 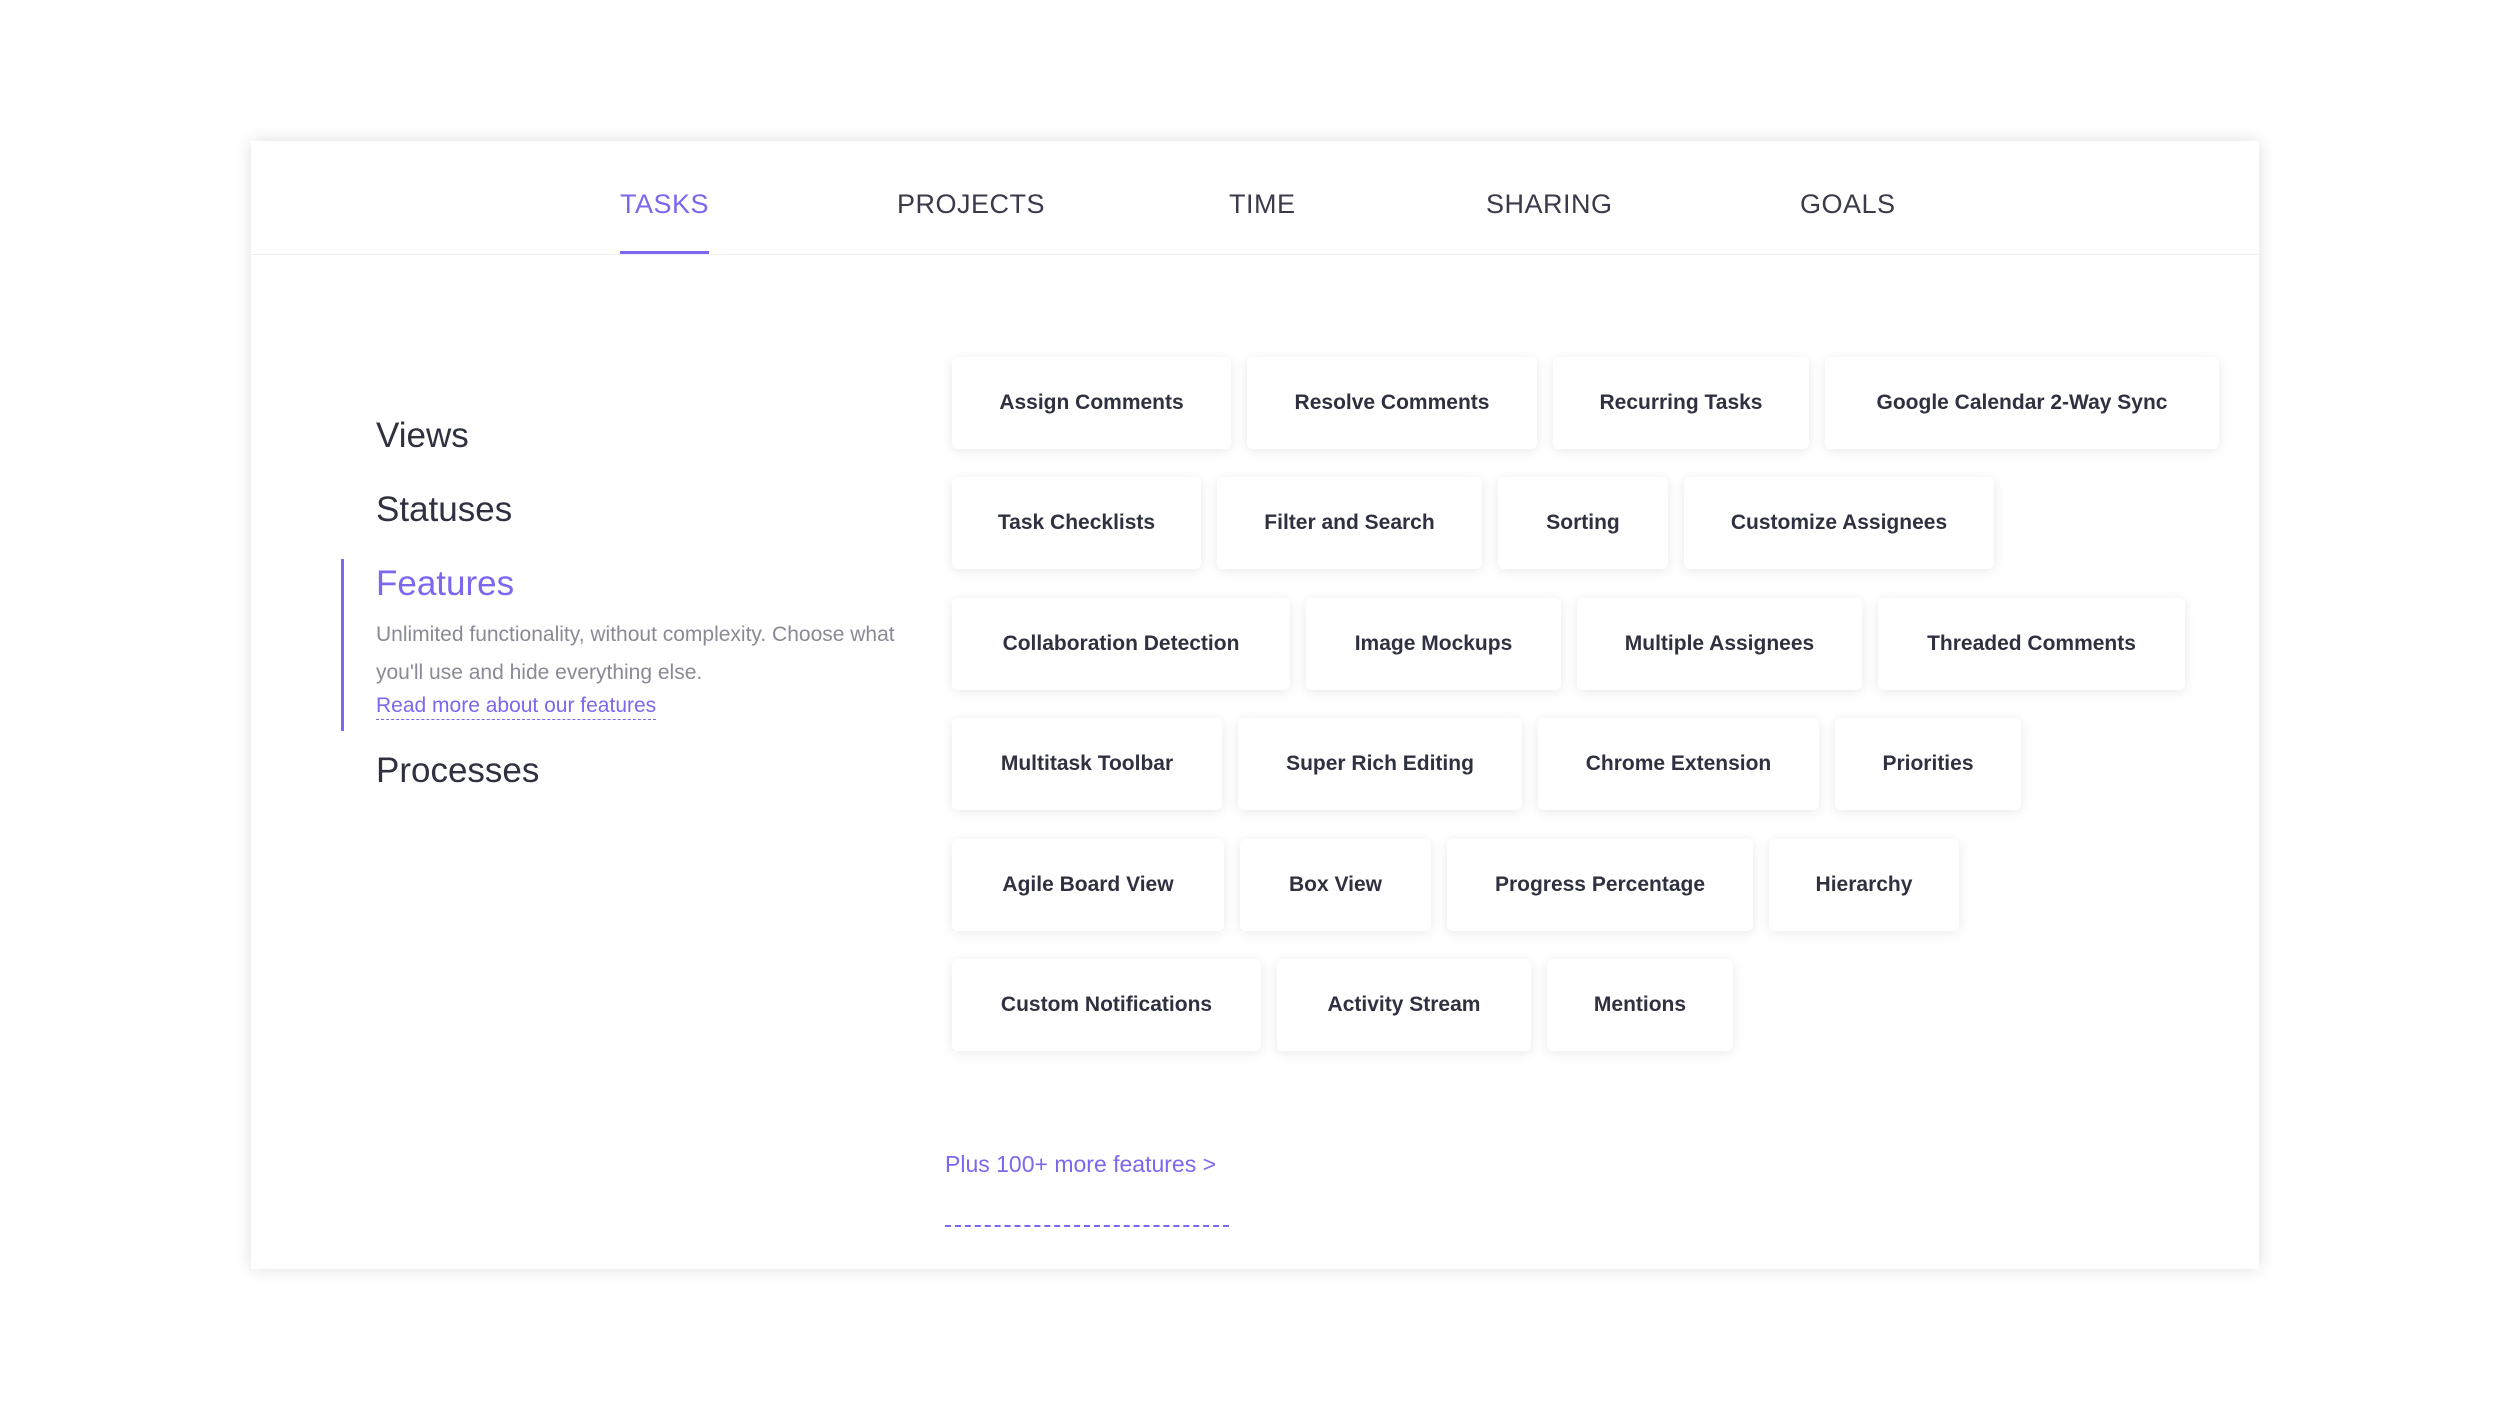 What do you see at coordinates (1928, 764) in the screenshot?
I see `feature-chip: Priorities` at bounding box center [1928, 764].